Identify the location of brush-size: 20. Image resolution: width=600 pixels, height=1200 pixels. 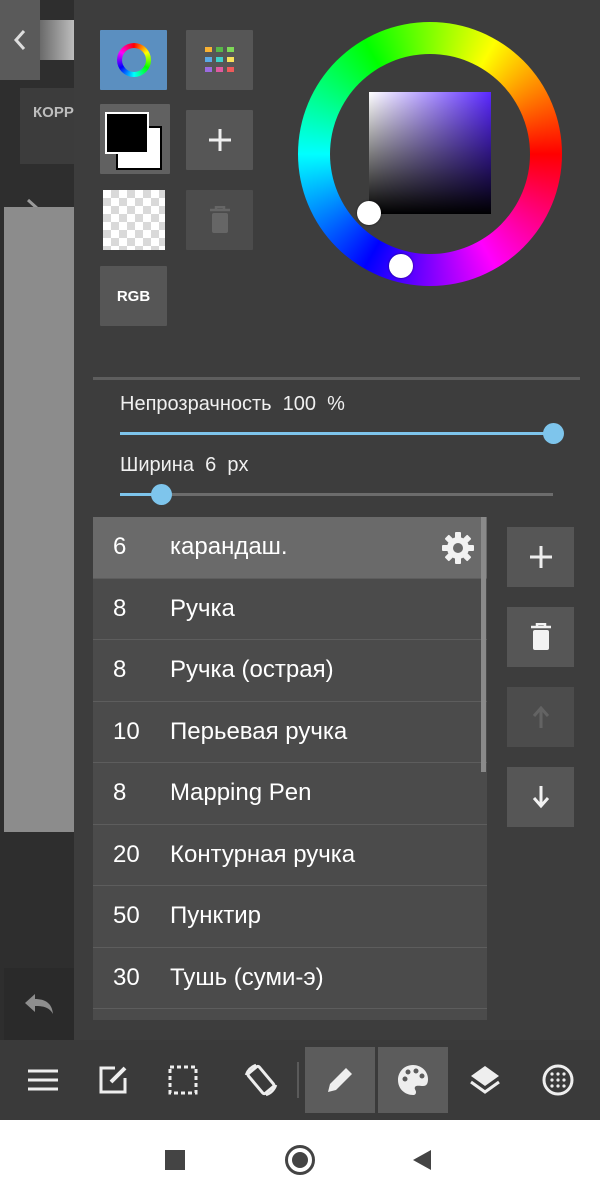
(126, 854).